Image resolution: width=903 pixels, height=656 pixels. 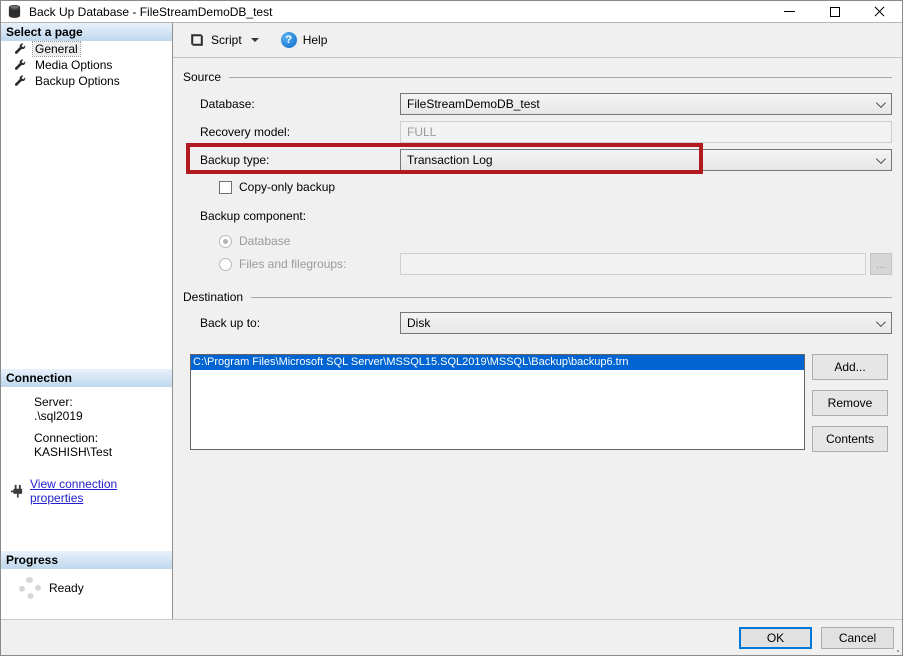 I want to click on close-icon, so click(x=879, y=11).